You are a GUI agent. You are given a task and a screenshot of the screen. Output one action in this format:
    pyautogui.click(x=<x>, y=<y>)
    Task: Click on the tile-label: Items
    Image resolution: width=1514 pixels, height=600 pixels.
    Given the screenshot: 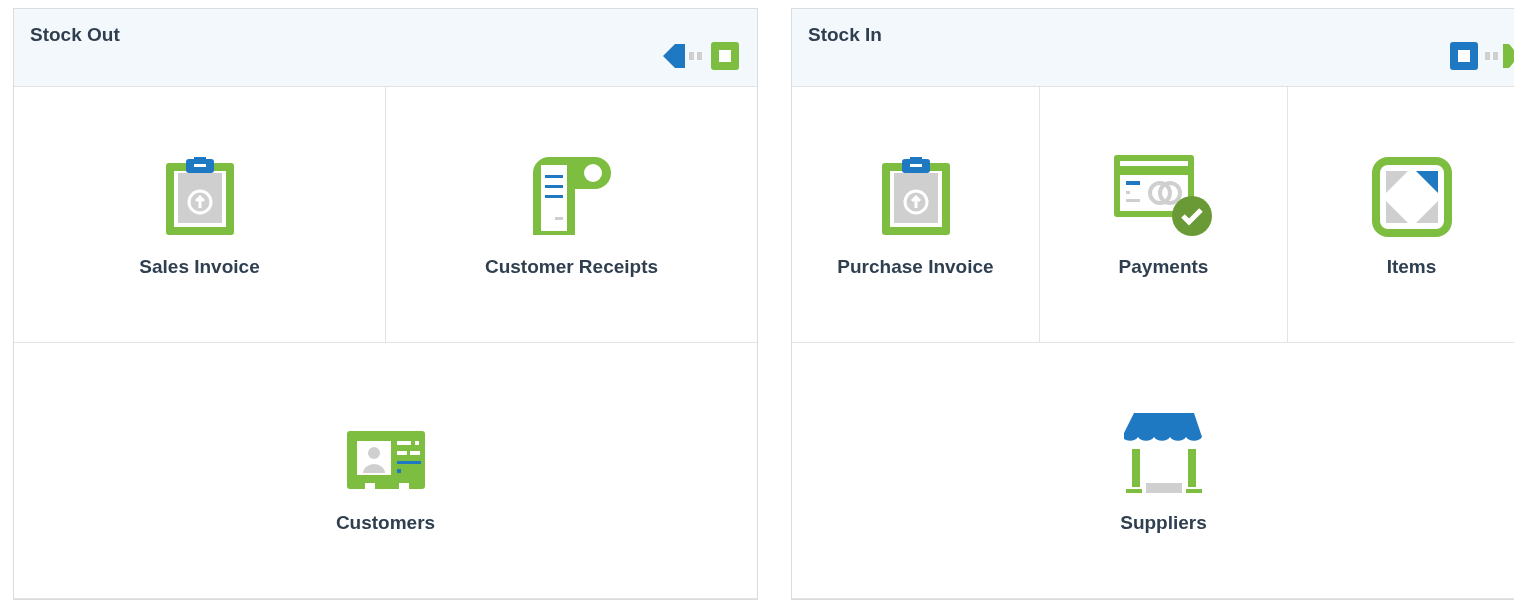 What is the action you would take?
    pyautogui.click(x=1411, y=267)
    